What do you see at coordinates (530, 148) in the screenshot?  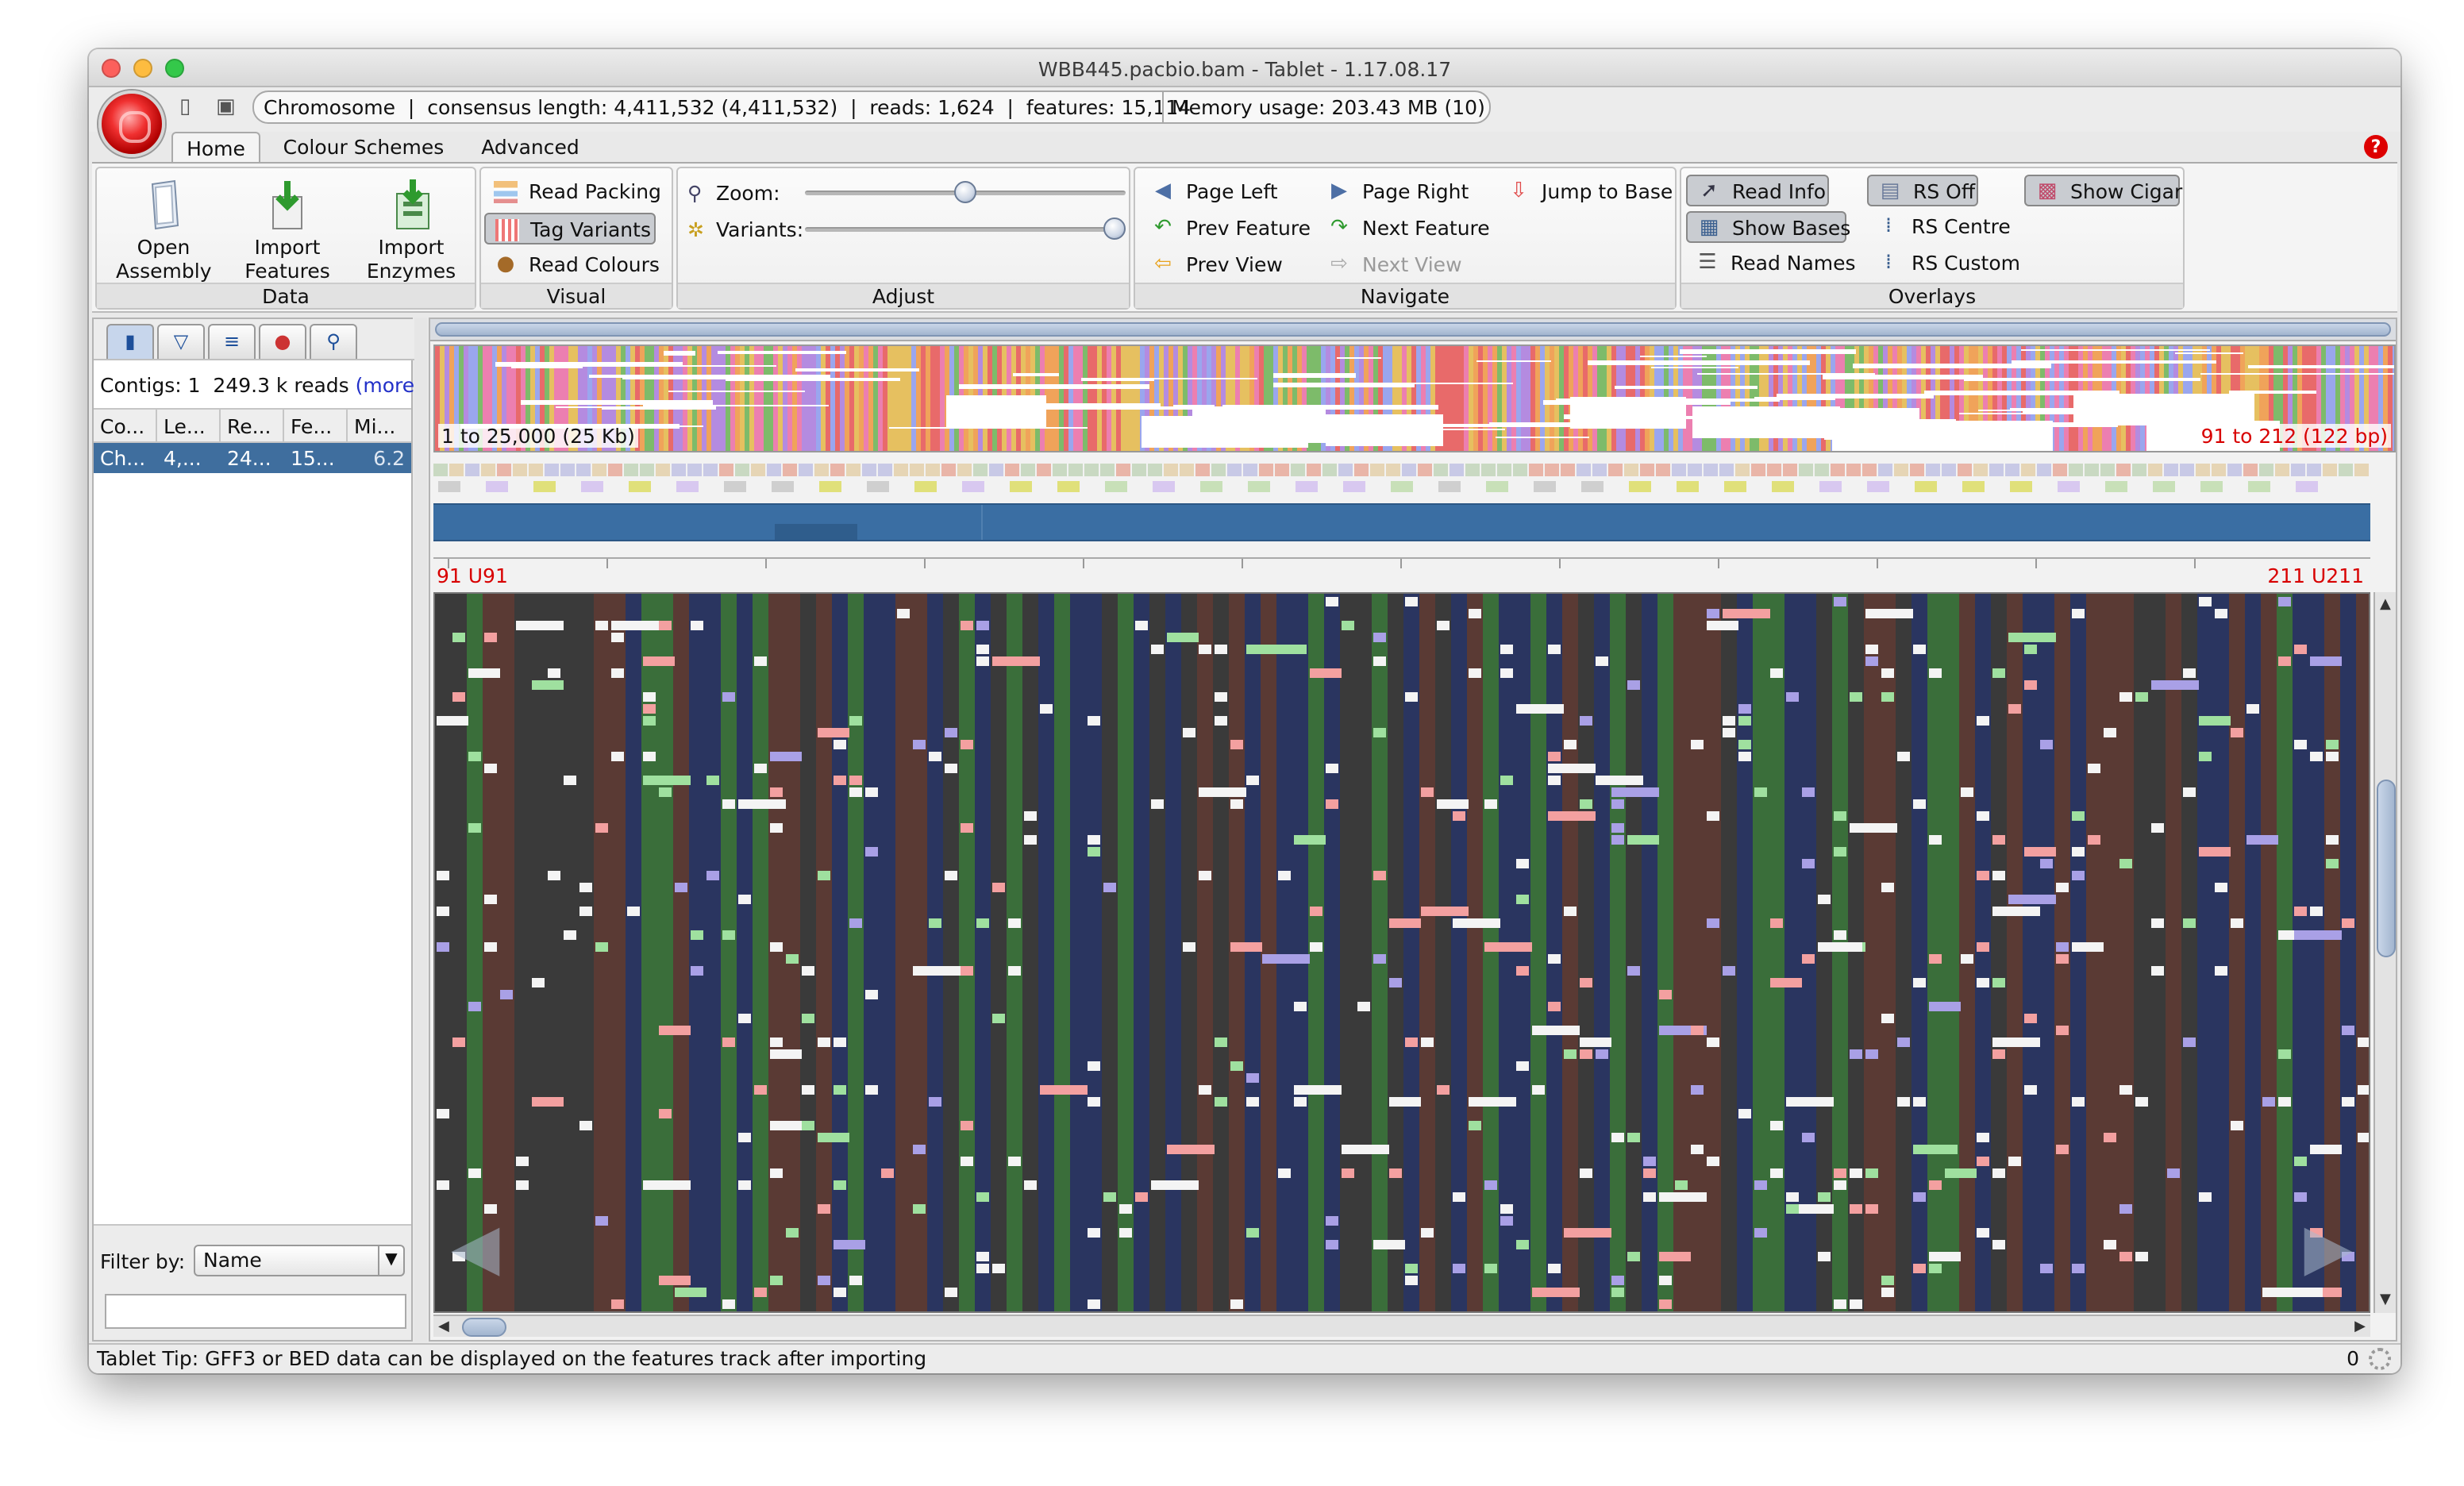 I see `tab-advanced: Advanced` at bounding box center [530, 148].